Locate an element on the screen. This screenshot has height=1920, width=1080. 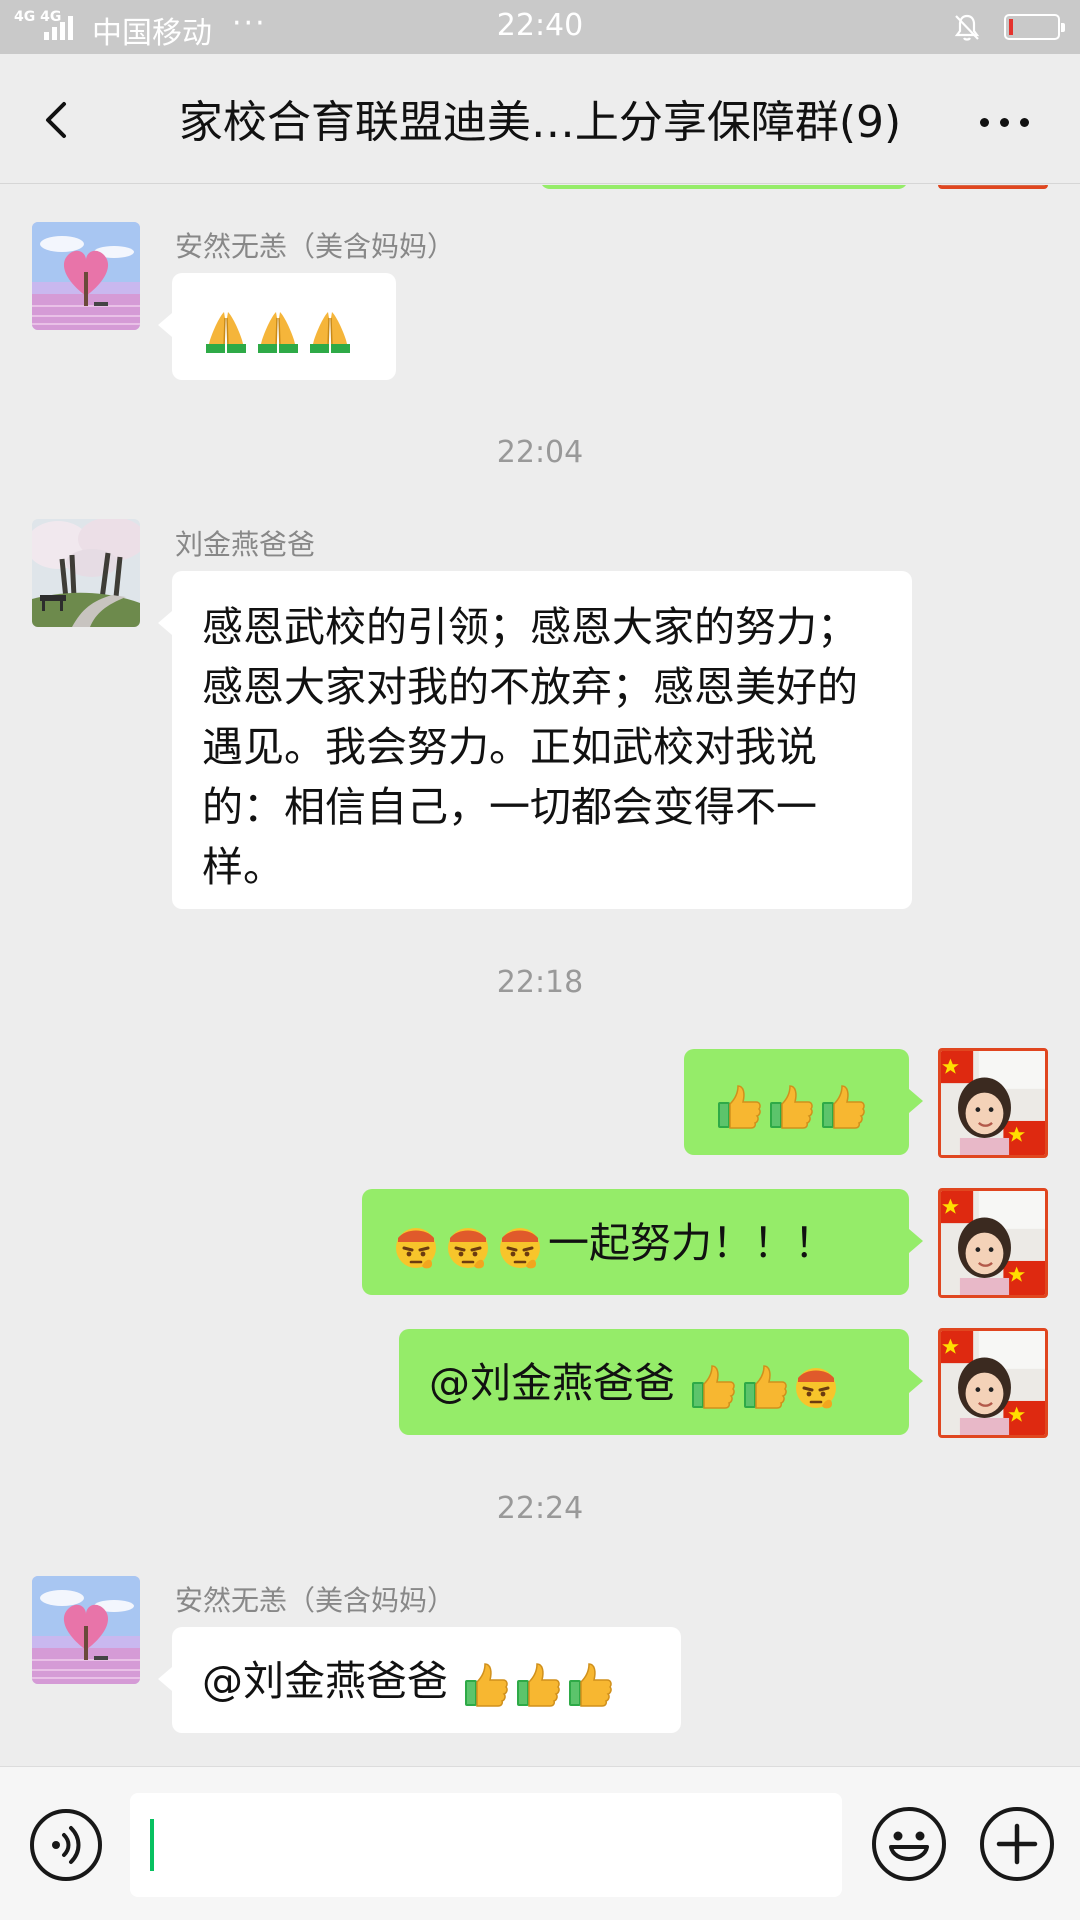
smiley-icon is located at coordinates (909, 1844).